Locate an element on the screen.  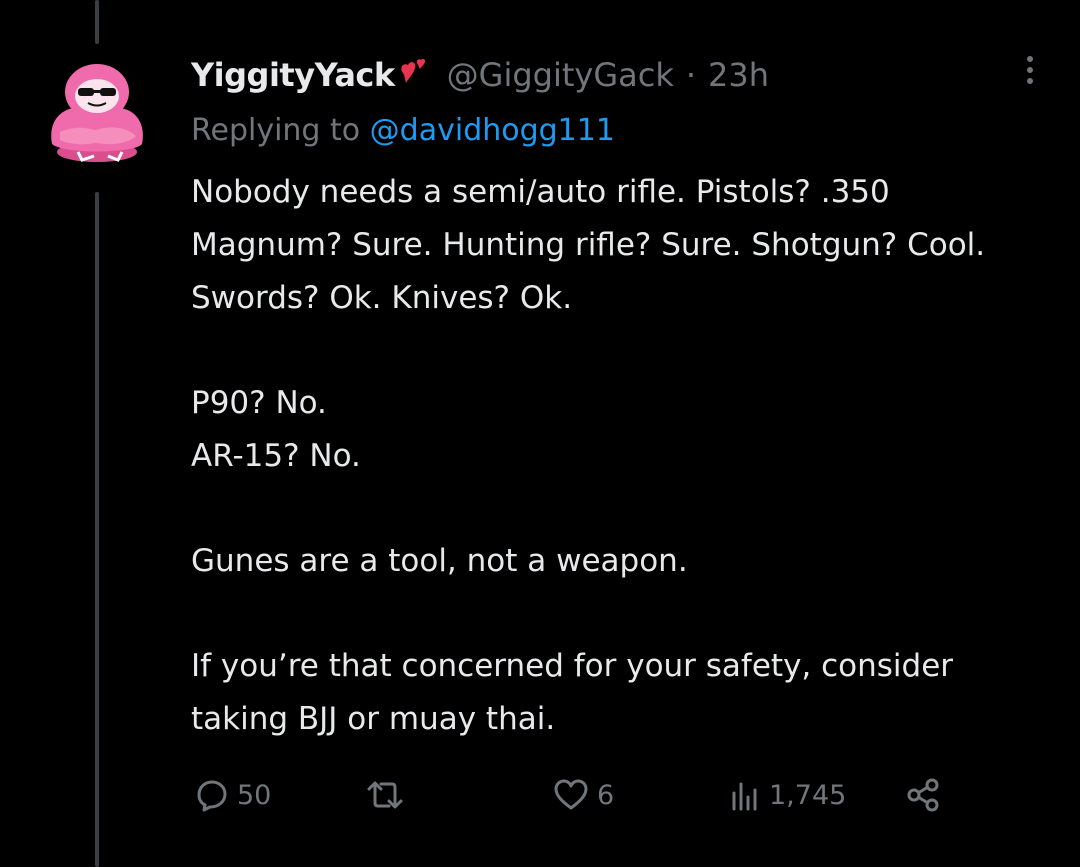
thread-connector-bottom is located at coordinates (97, 529).